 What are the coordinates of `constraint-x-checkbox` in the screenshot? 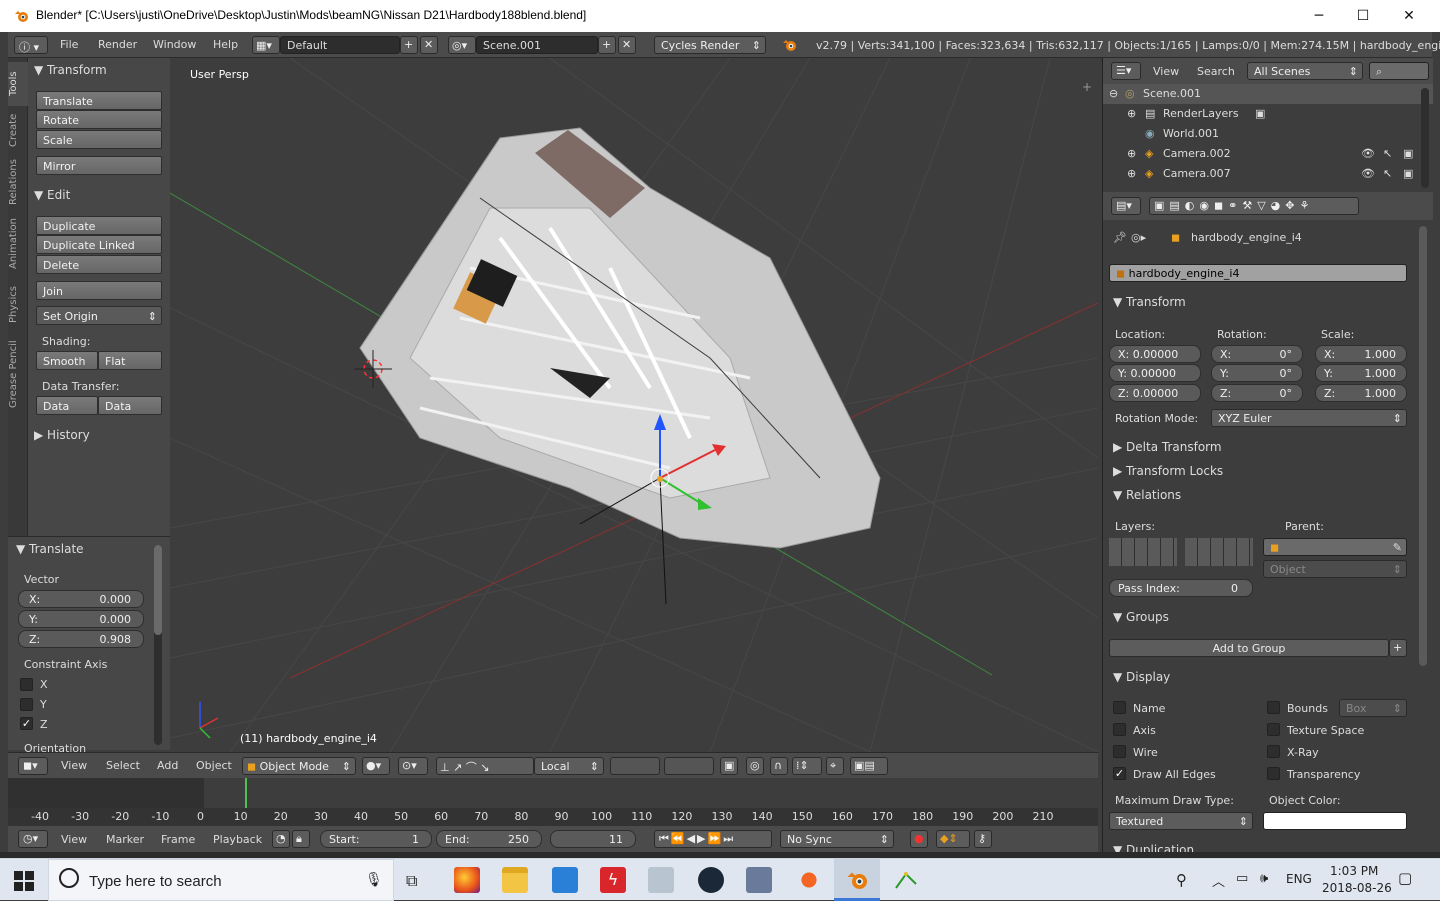 It's located at (26, 684).